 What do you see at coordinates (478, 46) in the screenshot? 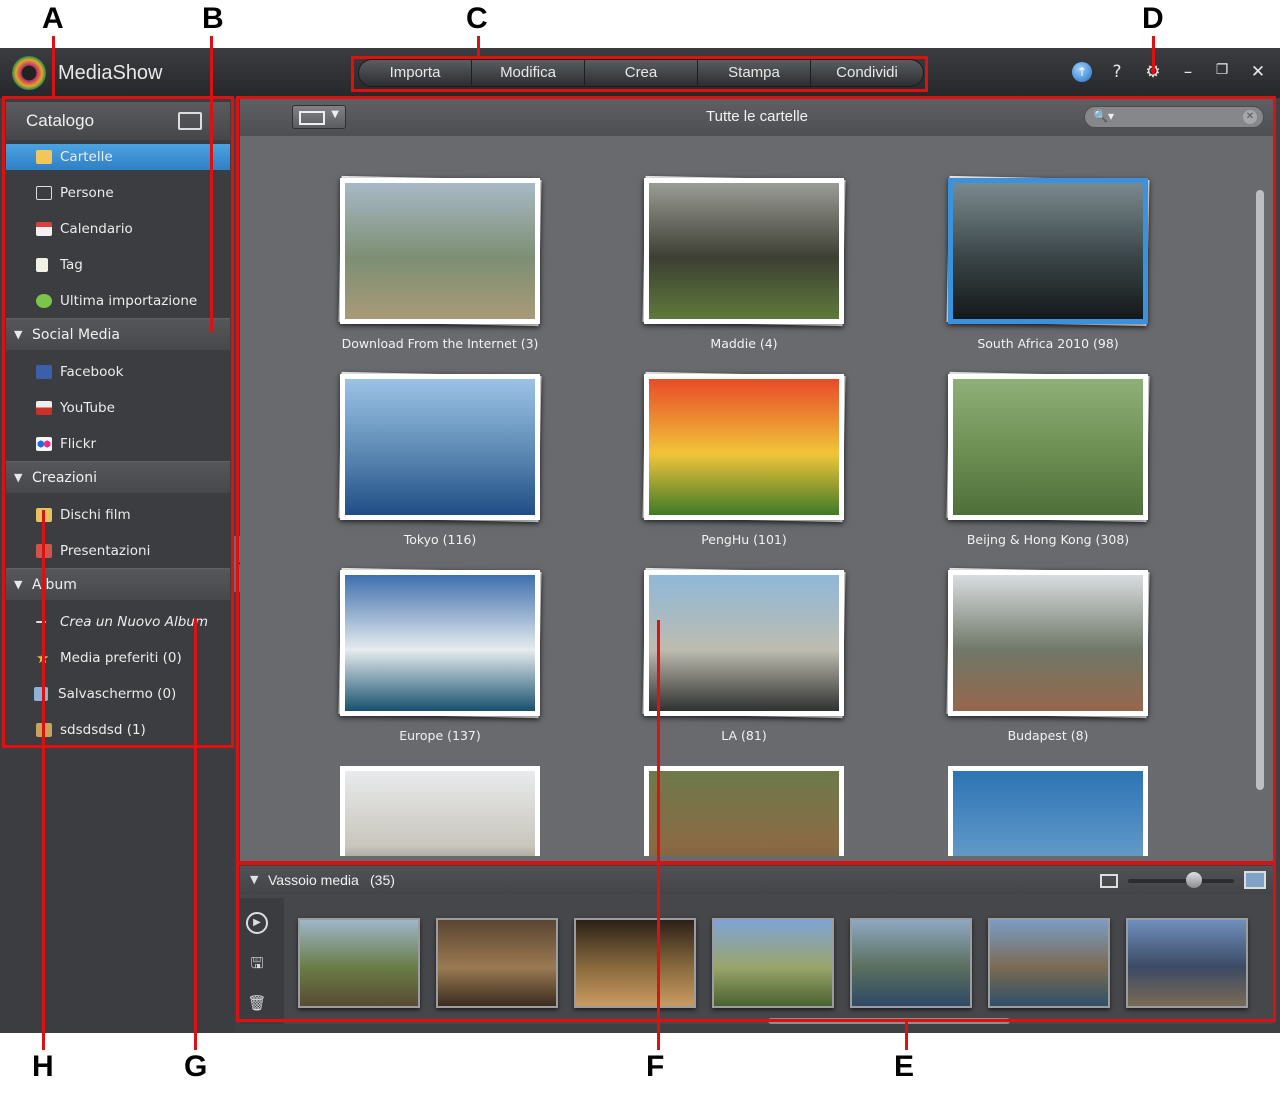
I see `leader-line-c` at bounding box center [478, 46].